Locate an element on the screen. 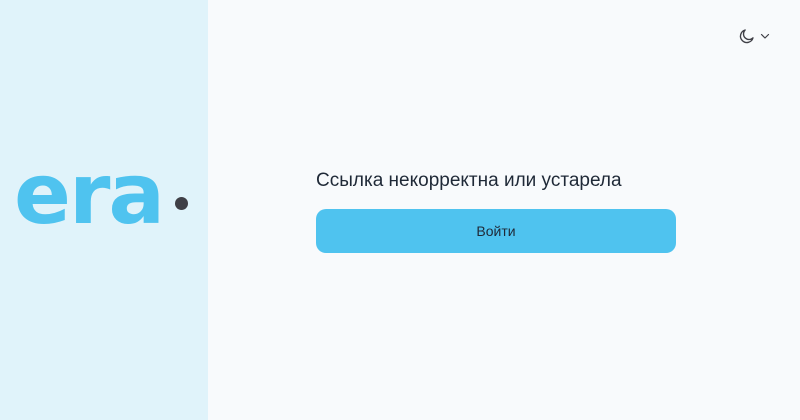 Image resolution: width=800 pixels, height=420 pixels. chevron-down-icon is located at coordinates (765, 36).